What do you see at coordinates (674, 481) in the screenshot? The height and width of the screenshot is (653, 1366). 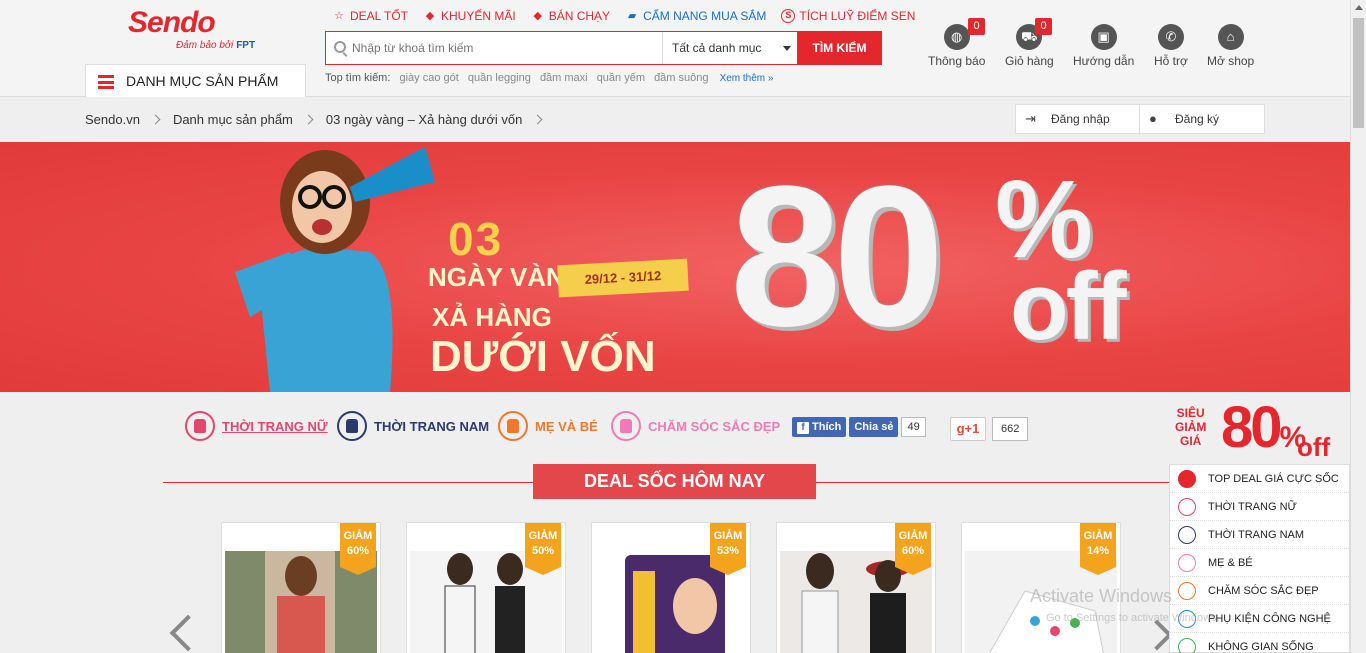 I see `deal-heading: DEAL SỐC HÔM NAY` at bounding box center [674, 481].